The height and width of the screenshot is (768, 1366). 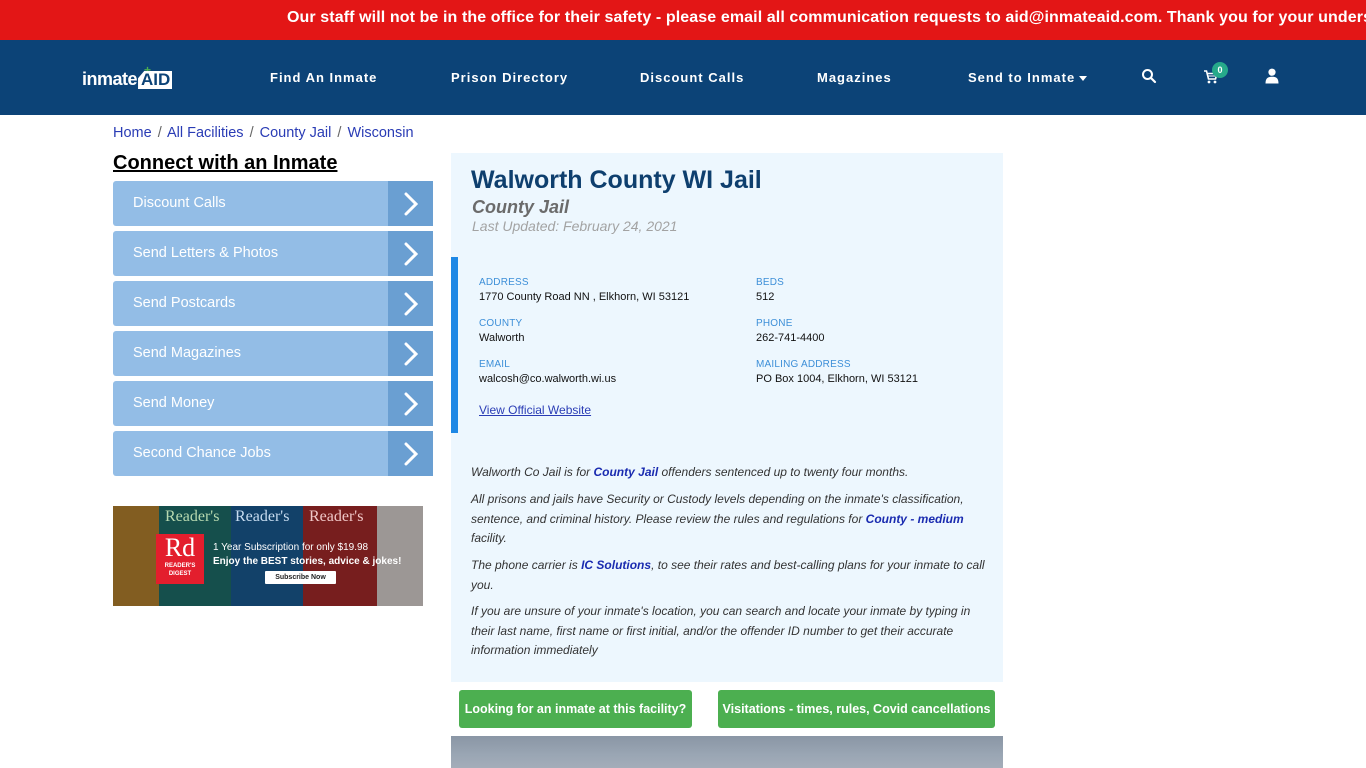 I want to click on cart-icon: 0, so click(x=1215, y=74).